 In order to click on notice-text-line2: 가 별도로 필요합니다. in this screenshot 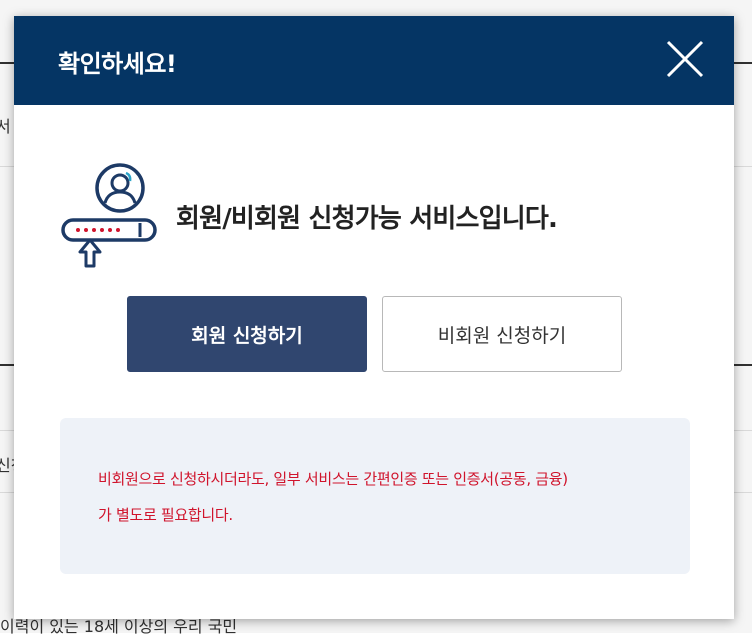, I will do `click(165, 515)`.